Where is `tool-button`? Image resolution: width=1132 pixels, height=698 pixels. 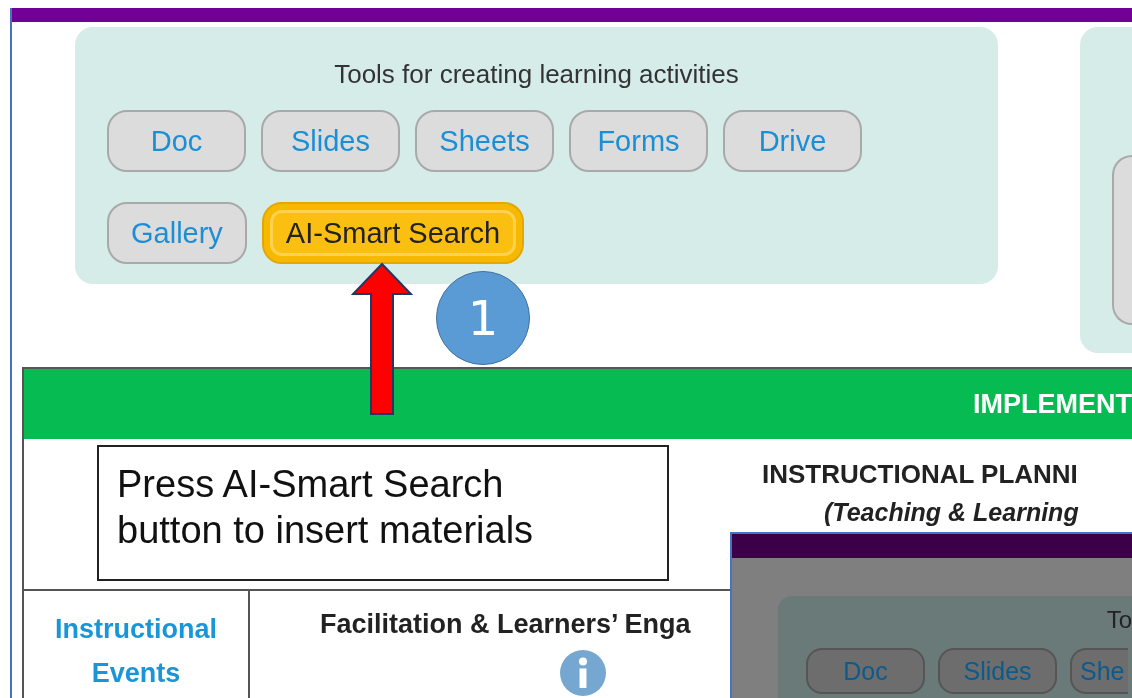
tool-button is located at coordinates (1122, 240).